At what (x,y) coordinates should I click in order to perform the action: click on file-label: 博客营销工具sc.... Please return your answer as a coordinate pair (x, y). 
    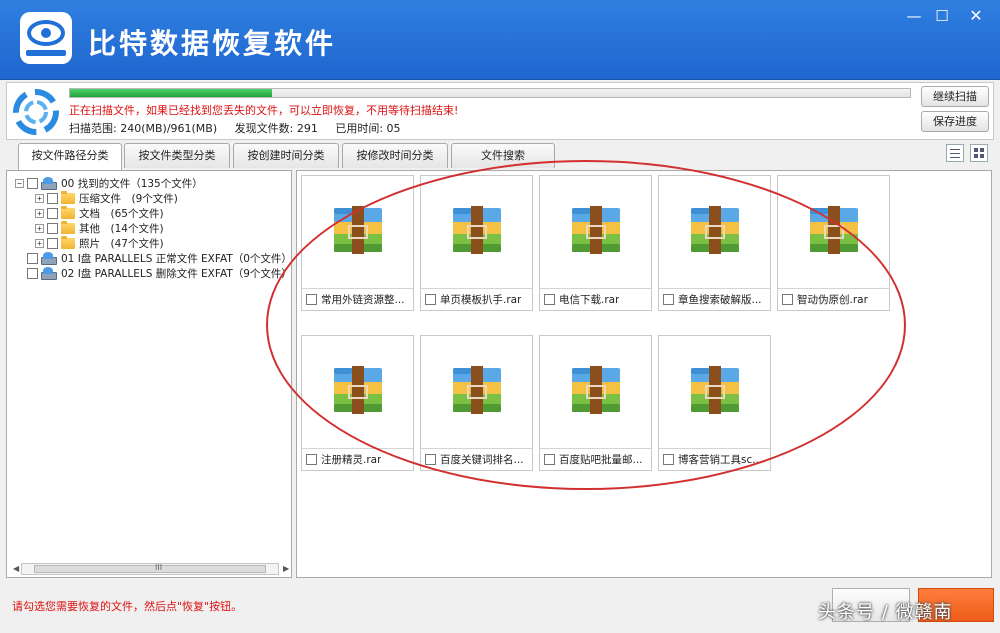
    Looking at the image, I should click on (714, 459).